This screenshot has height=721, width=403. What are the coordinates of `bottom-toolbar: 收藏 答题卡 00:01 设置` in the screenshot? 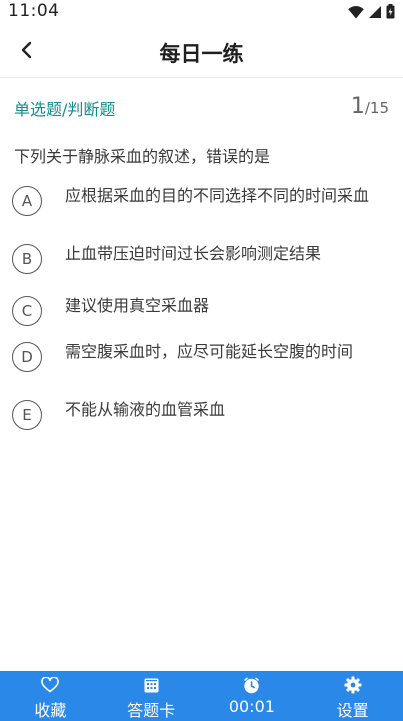 It's located at (201, 696).